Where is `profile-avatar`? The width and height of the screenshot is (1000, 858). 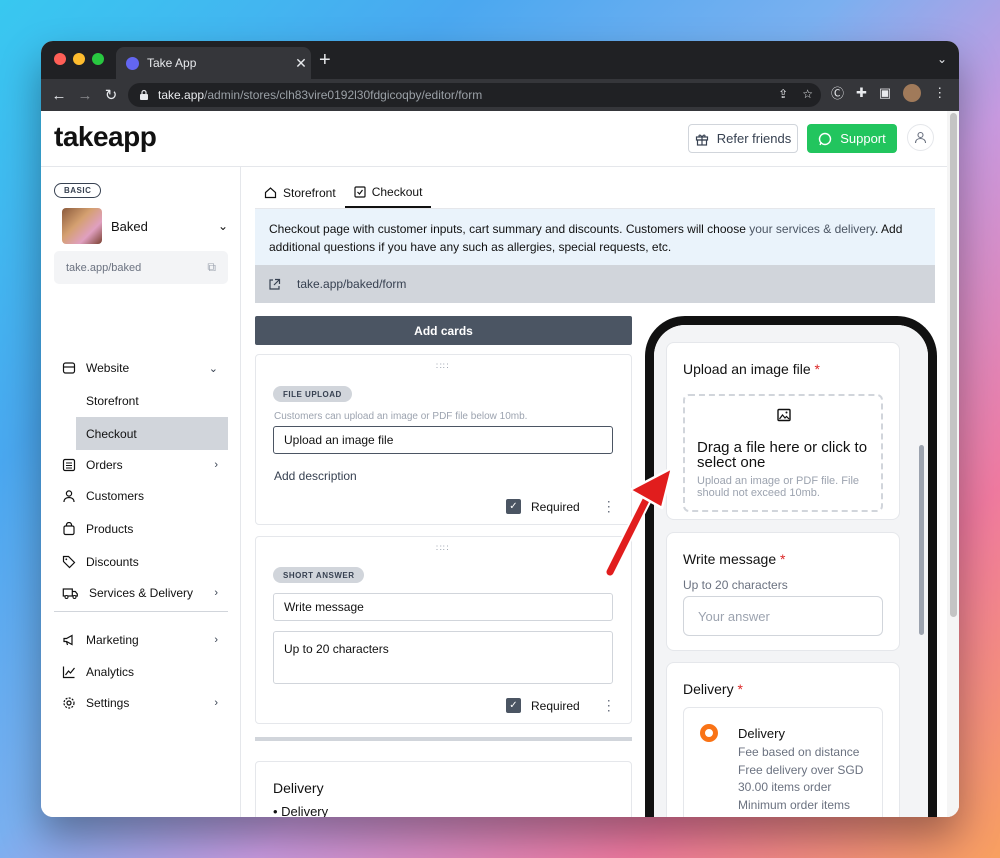 profile-avatar is located at coordinates (912, 92).